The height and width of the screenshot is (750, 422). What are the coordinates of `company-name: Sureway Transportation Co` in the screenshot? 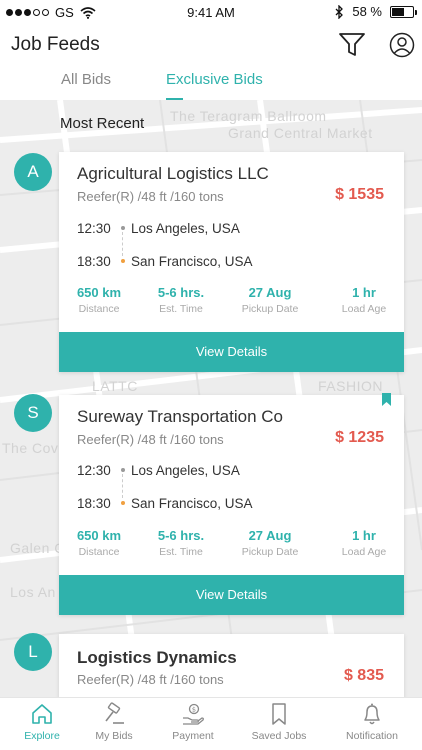 It's located at (180, 416).